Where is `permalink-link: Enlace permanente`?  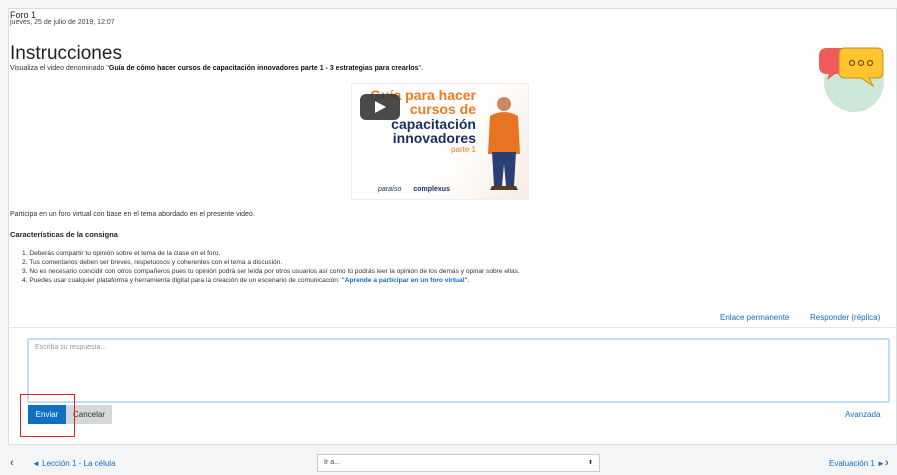
permalink-link: Enlace permanente is located at coordinates (754, 317).